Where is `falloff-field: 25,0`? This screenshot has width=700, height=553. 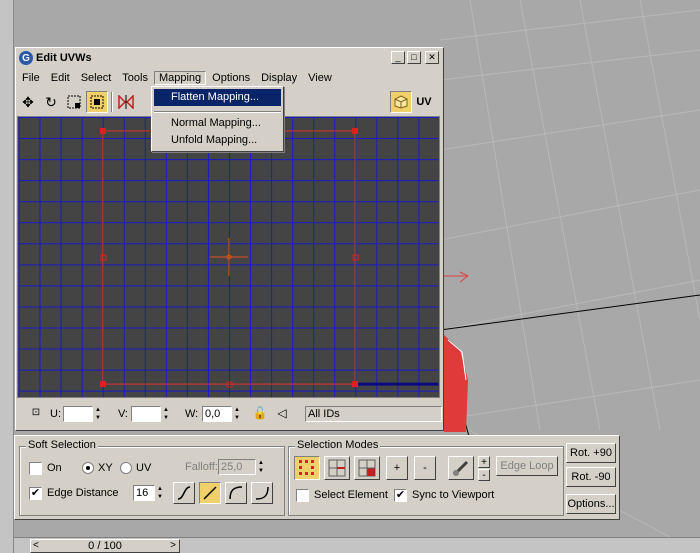 falloff-field: 25,0 is located at coordinates (237, 467).